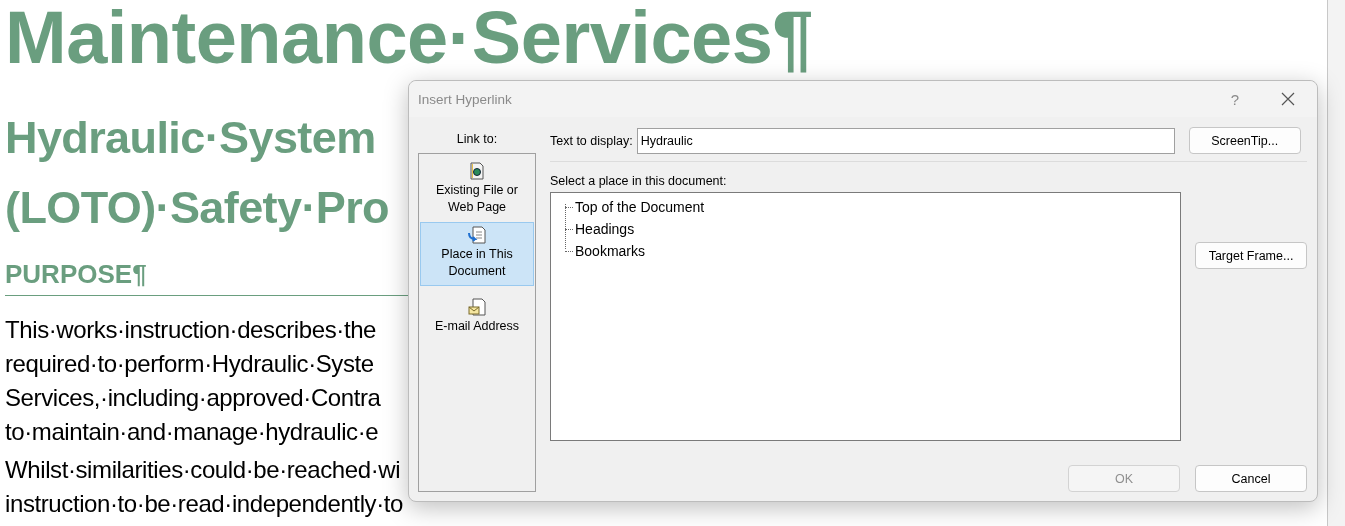  I want to click on text-to-display-label: Text to display:, so click(591, 140).